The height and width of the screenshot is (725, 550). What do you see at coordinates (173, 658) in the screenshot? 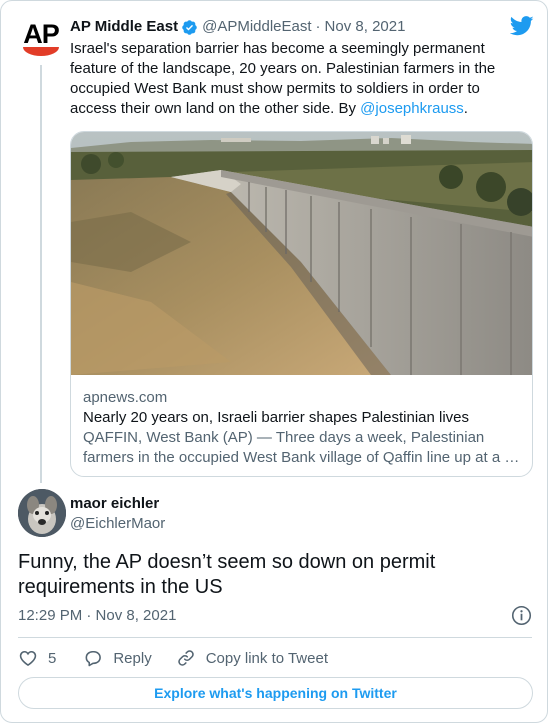
I see `tweet-actions-bar: 5 Reply Copy link to Tweet` at bounding box center [173, 658].